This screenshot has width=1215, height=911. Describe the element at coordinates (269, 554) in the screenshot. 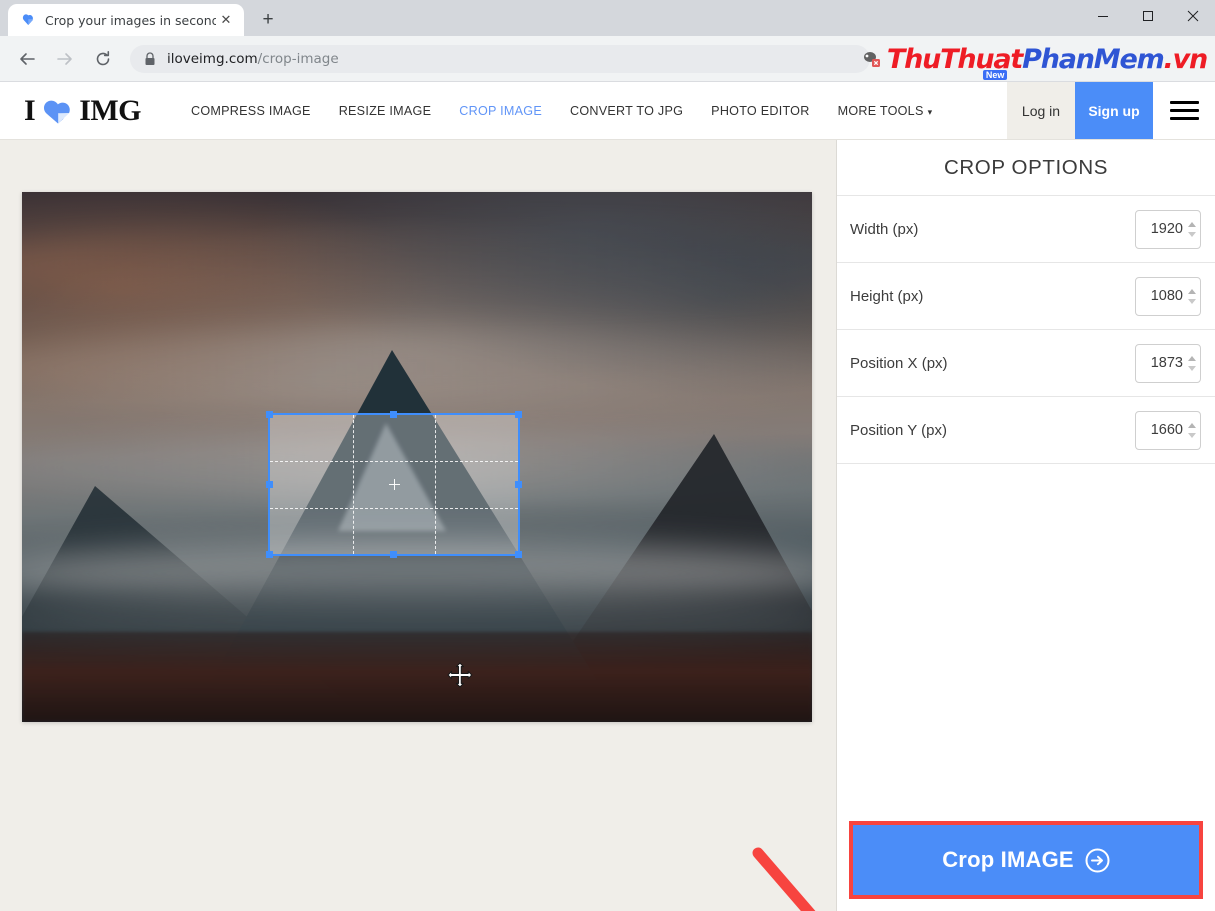

I see `crop-handle-bottom-left` at that location.